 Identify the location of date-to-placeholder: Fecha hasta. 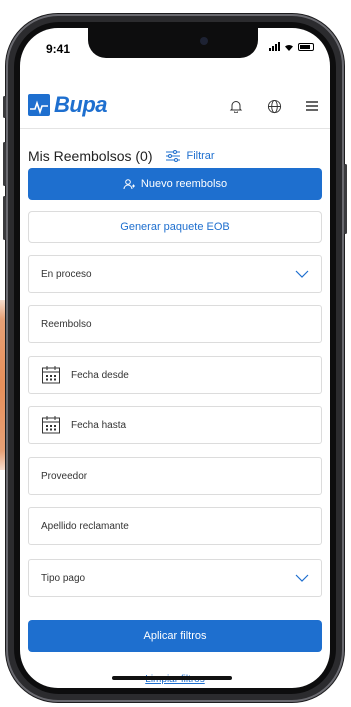
(99, 425).